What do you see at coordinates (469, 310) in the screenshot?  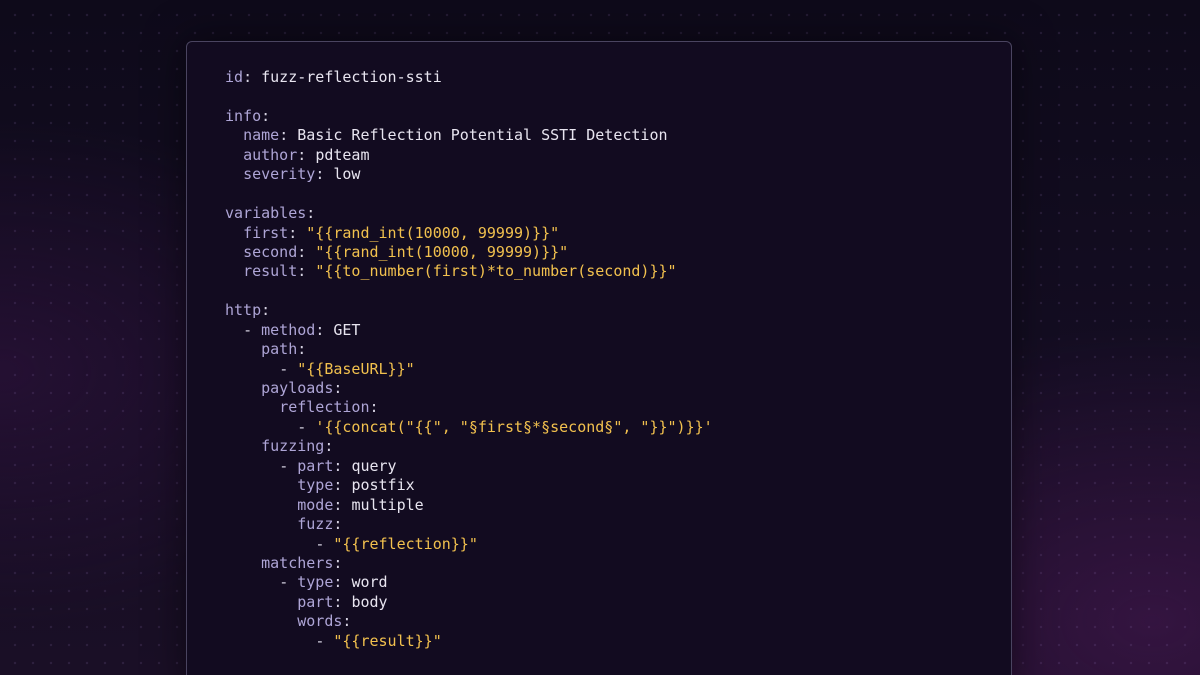 I see `code-line: http:` at bounding box center [469, 310].